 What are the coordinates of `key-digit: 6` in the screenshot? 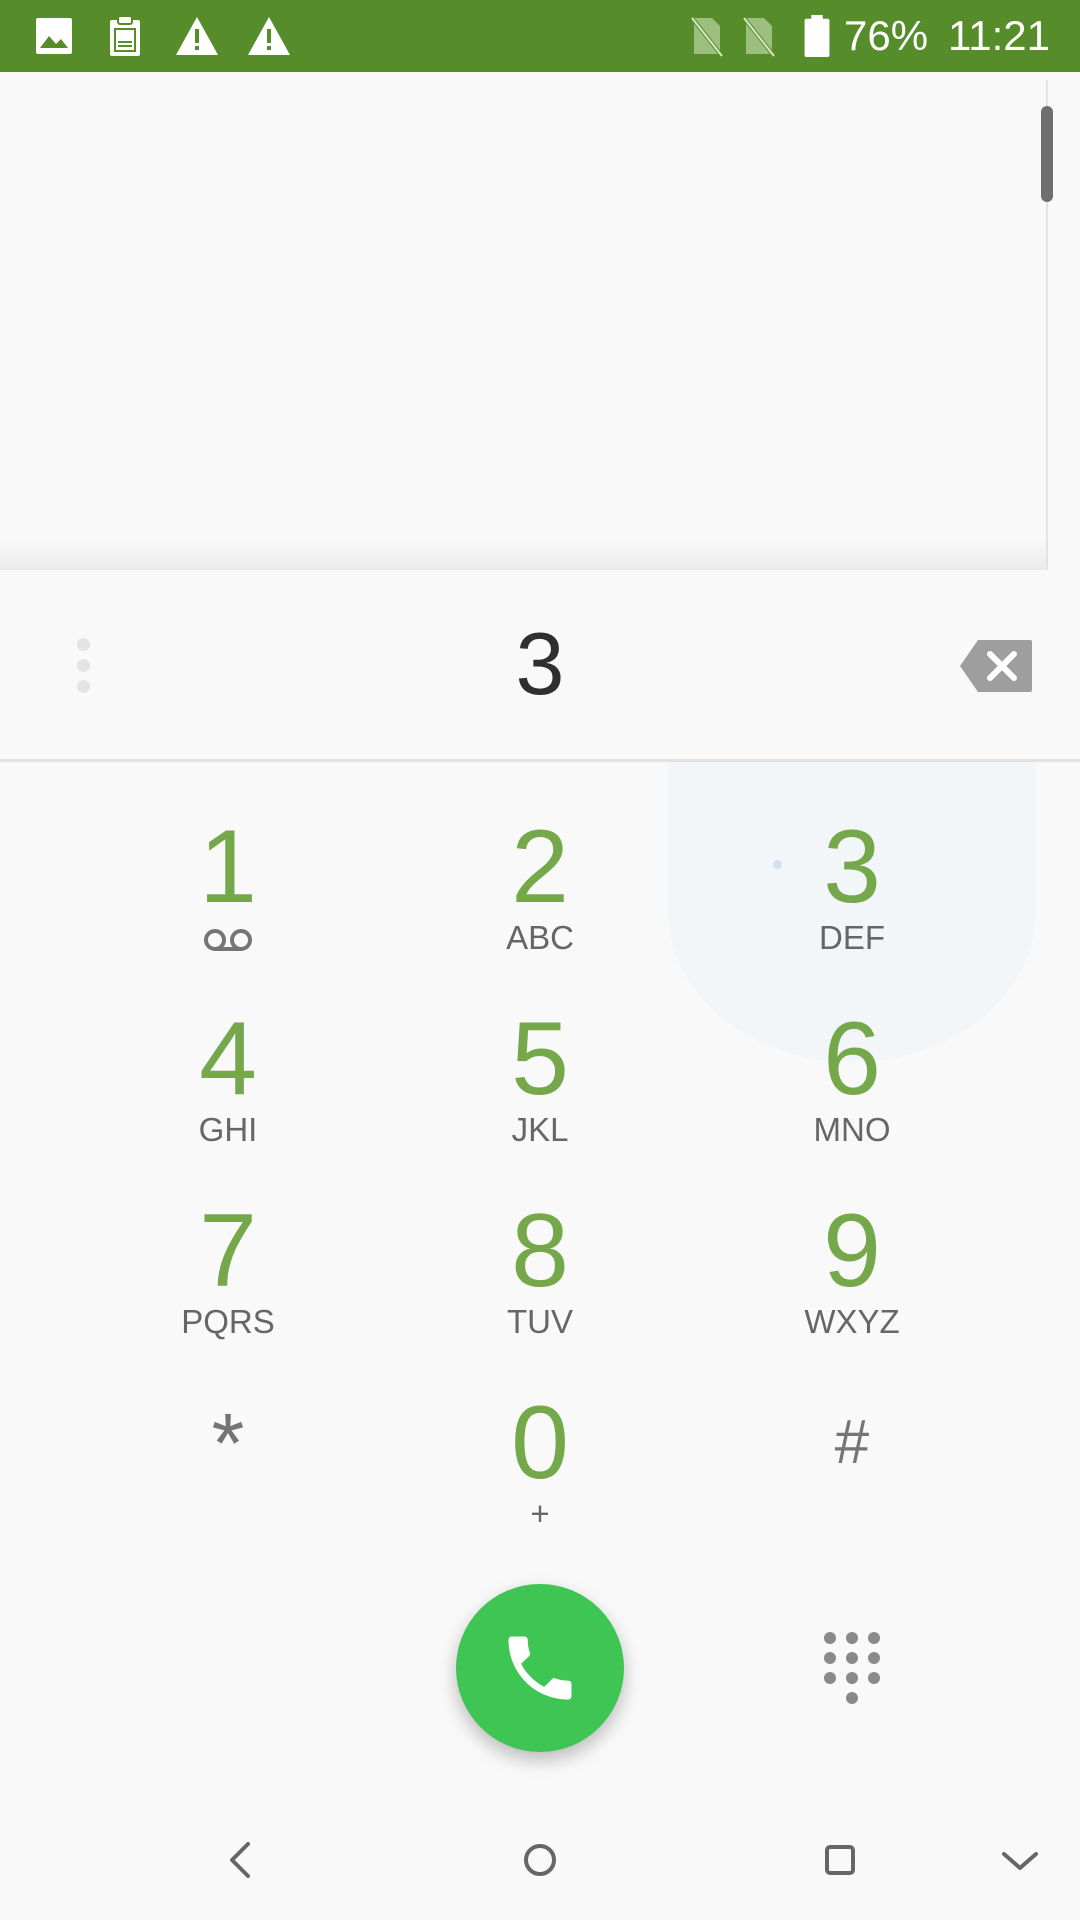 It's located at (852, 1059).